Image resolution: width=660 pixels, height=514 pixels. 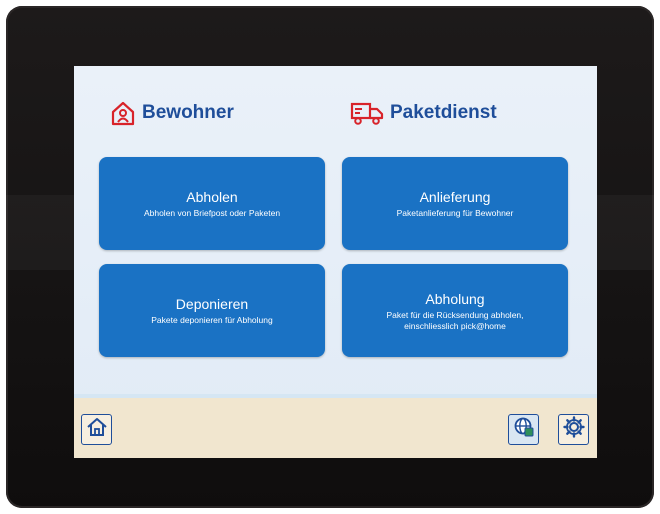 I want to click on section-title-parcel-service: Paketdienst, so click(x=423, y=113).